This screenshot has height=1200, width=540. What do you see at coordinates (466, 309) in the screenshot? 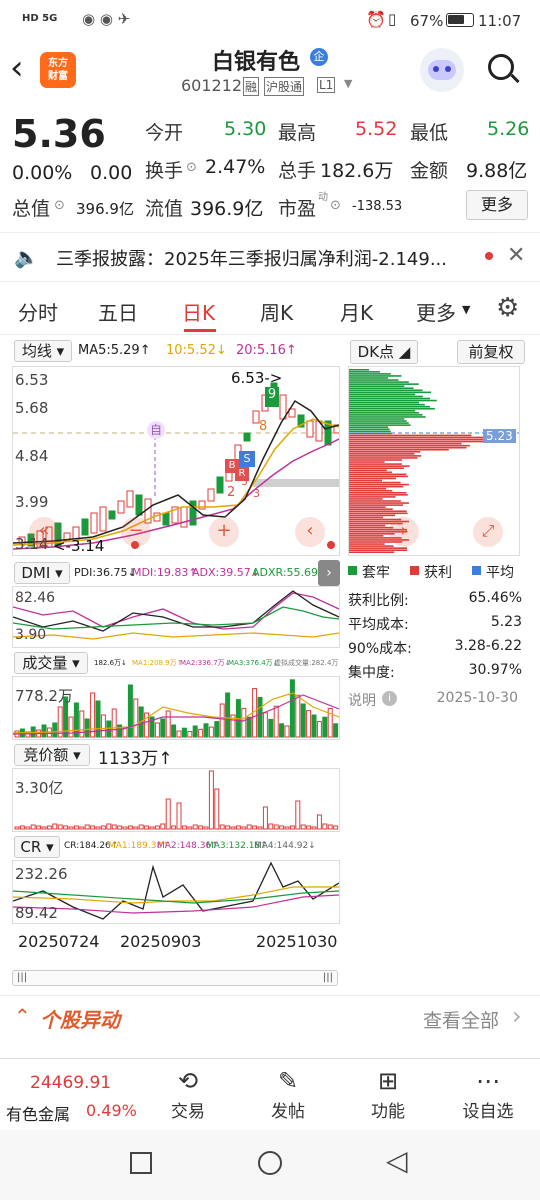
I see `dropdown-icon: ▼` at bounding box center [466, 309].